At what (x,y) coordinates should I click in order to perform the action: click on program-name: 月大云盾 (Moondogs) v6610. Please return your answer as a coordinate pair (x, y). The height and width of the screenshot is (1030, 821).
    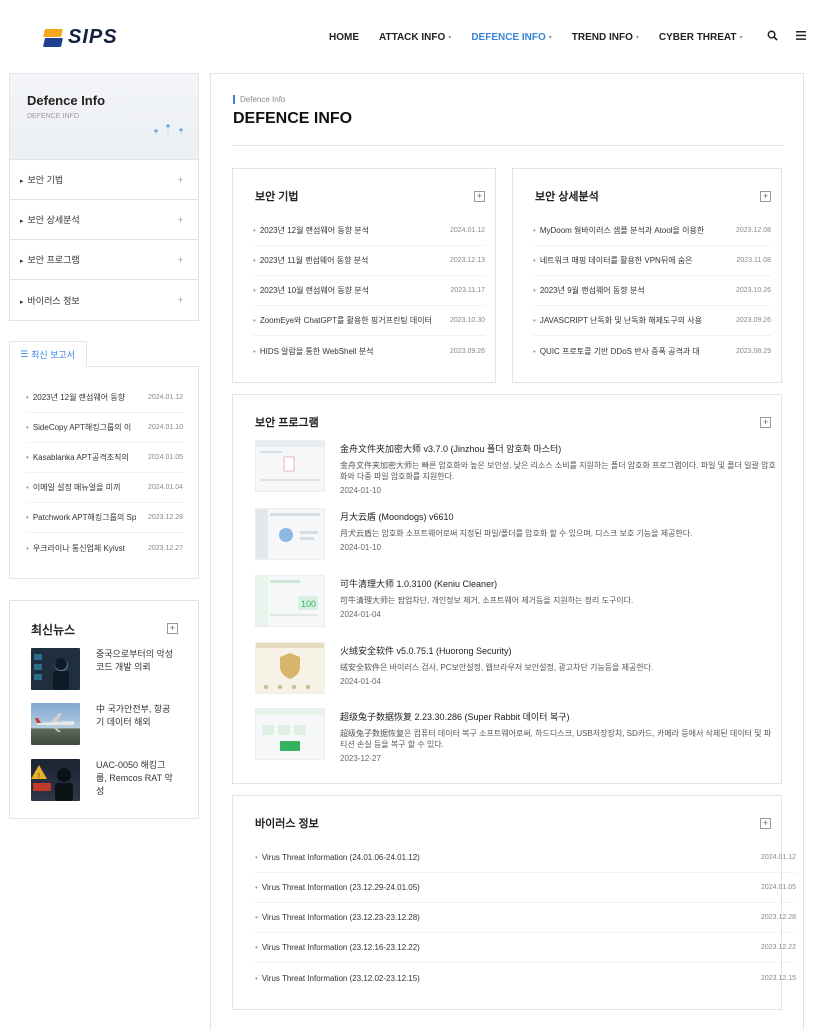
    Looking at the image, I should click on (397, 517).